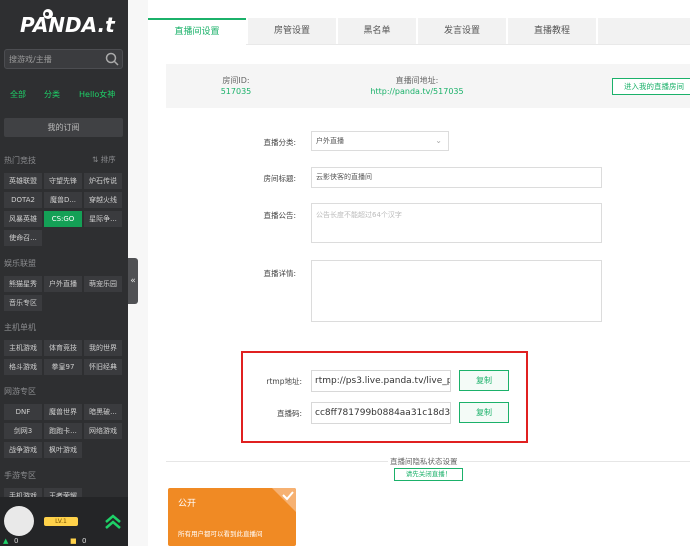 The height and width of the screenshot is (546, 690). What do you see at coordinates (113, 521) in the screenshot?
I see `scroll-to-top-icon` at bounding box center [113, 521].